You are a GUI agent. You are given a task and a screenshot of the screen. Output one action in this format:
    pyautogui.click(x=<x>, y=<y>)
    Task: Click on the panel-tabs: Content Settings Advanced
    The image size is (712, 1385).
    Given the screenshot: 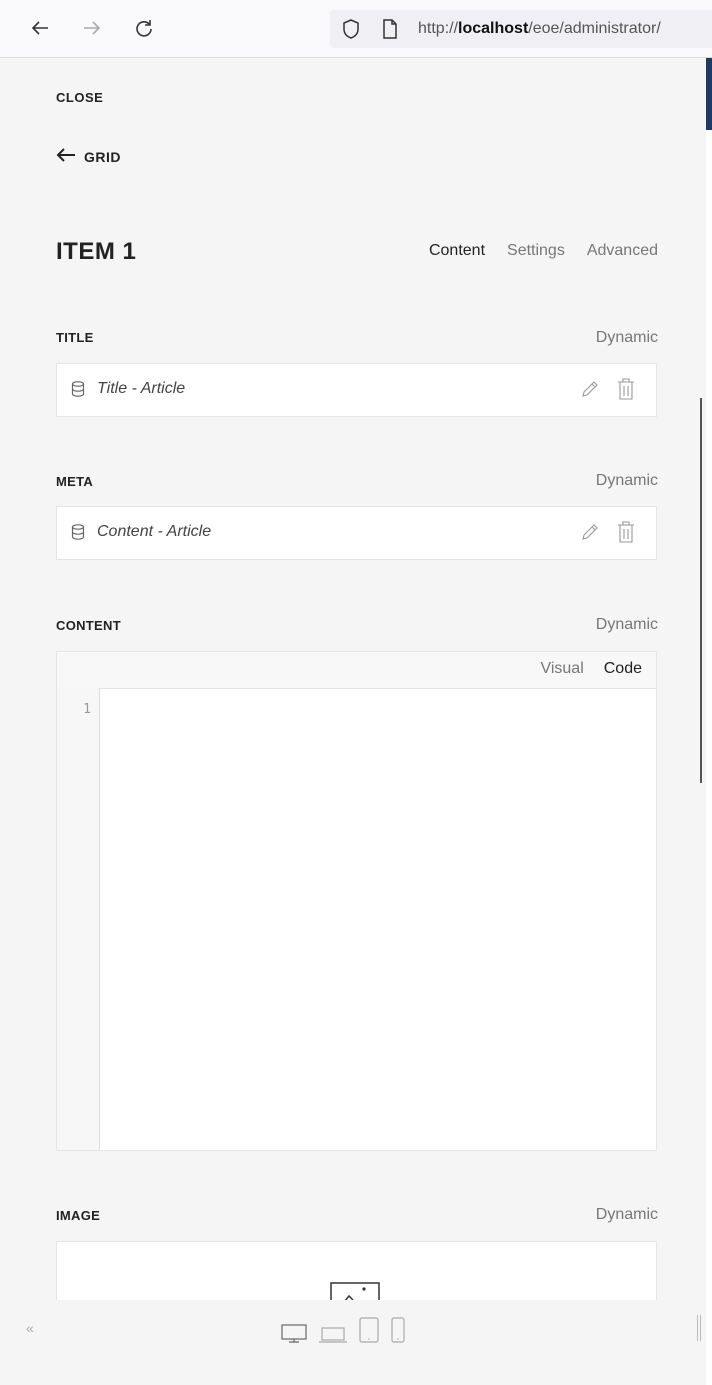 What is the action you would take?
    pyautogui.click(x=543, y=251)
    